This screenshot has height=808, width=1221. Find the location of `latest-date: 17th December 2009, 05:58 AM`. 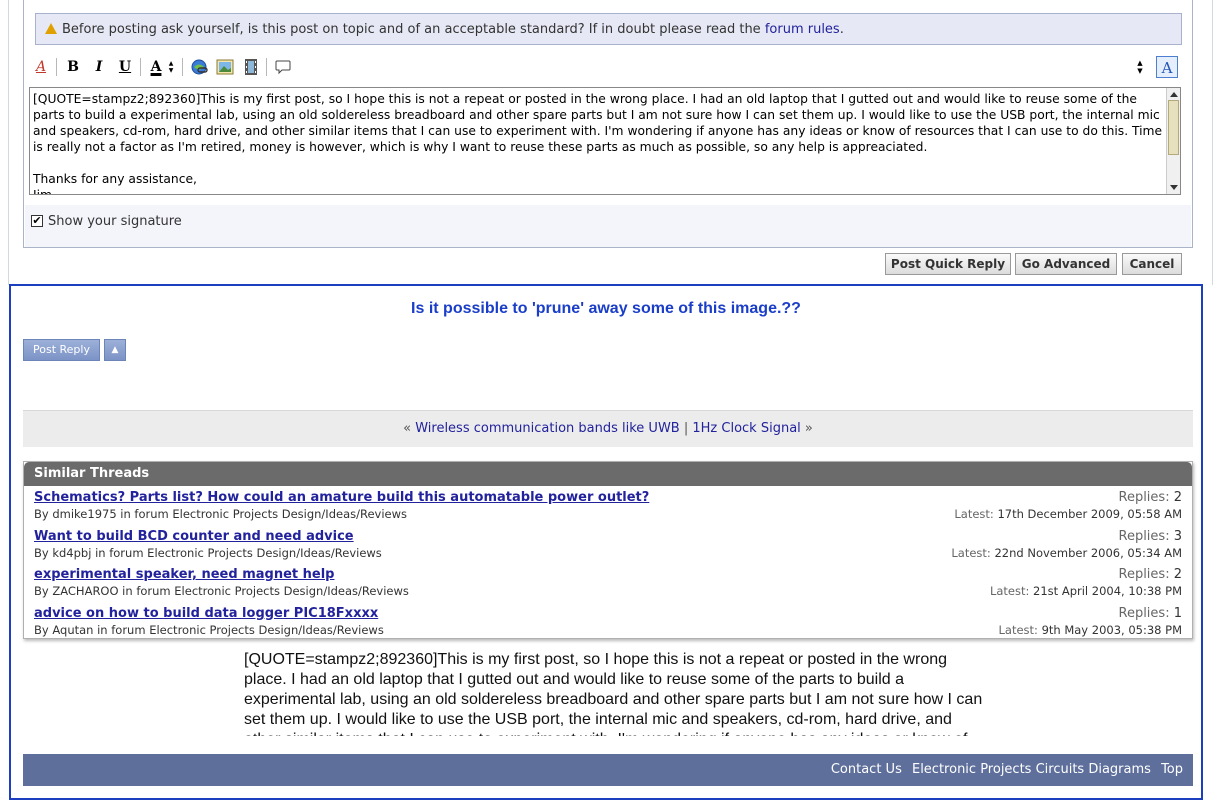

latest-date: 17th December 2009, 05:58 AM is located at coordinates (1089, 514).